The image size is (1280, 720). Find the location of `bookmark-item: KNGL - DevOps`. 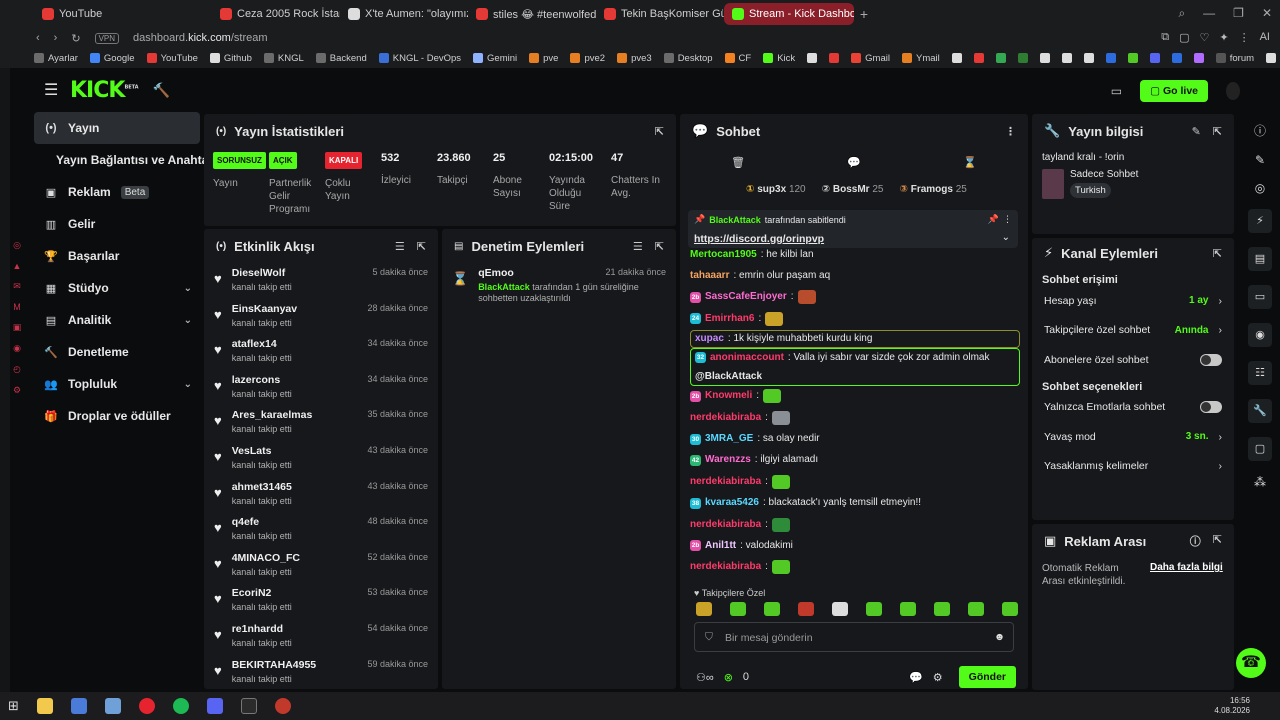

bookmark-item: KNGL - DevOps is located at coordinates (419, 58).